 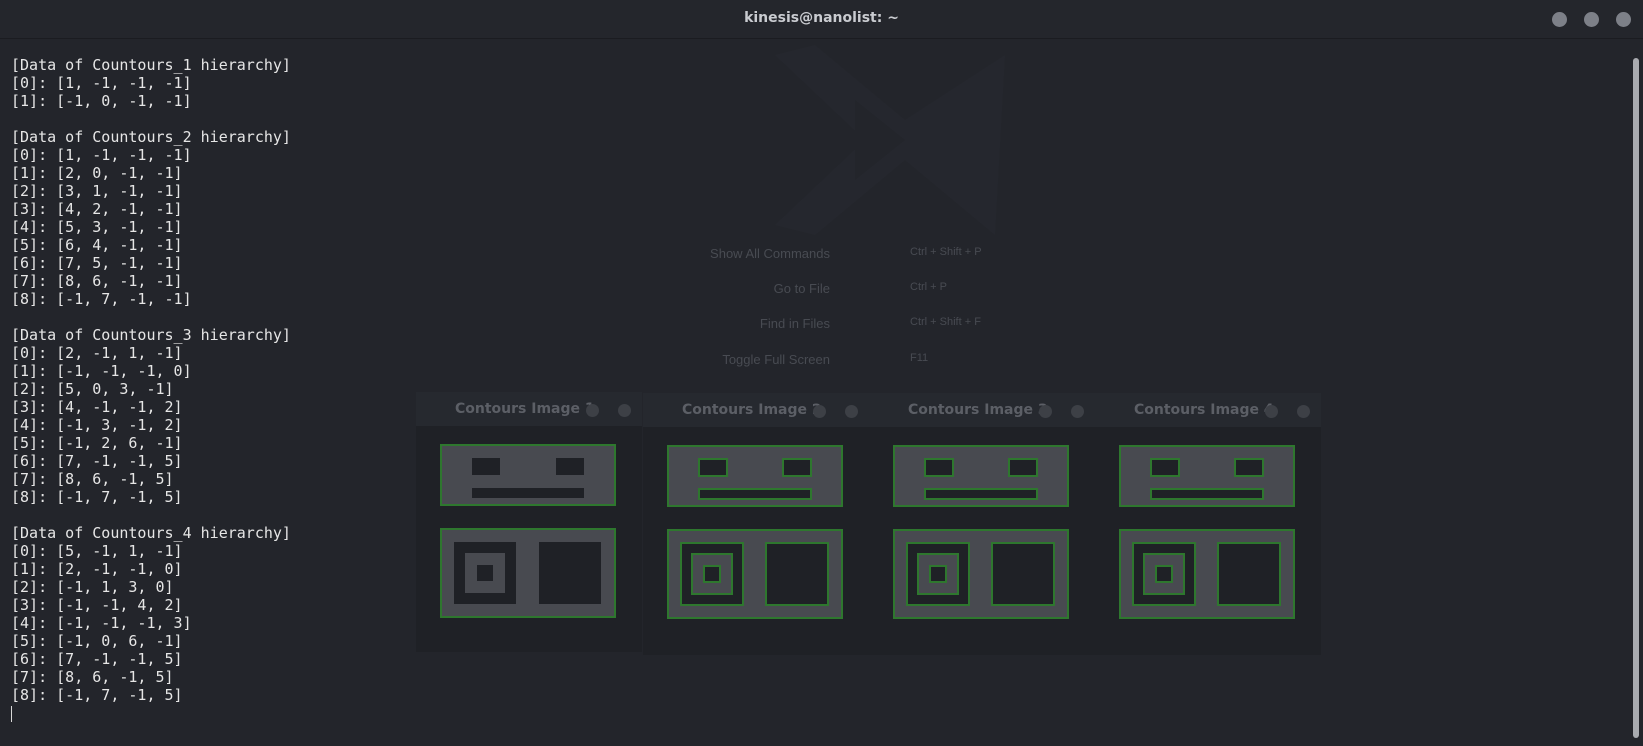 What do you see at coordinates (97, 173) in the screenshot?
I see `terminal-line: [1]: [2, 0, -1, -1]` at bounding box center [97, 173].